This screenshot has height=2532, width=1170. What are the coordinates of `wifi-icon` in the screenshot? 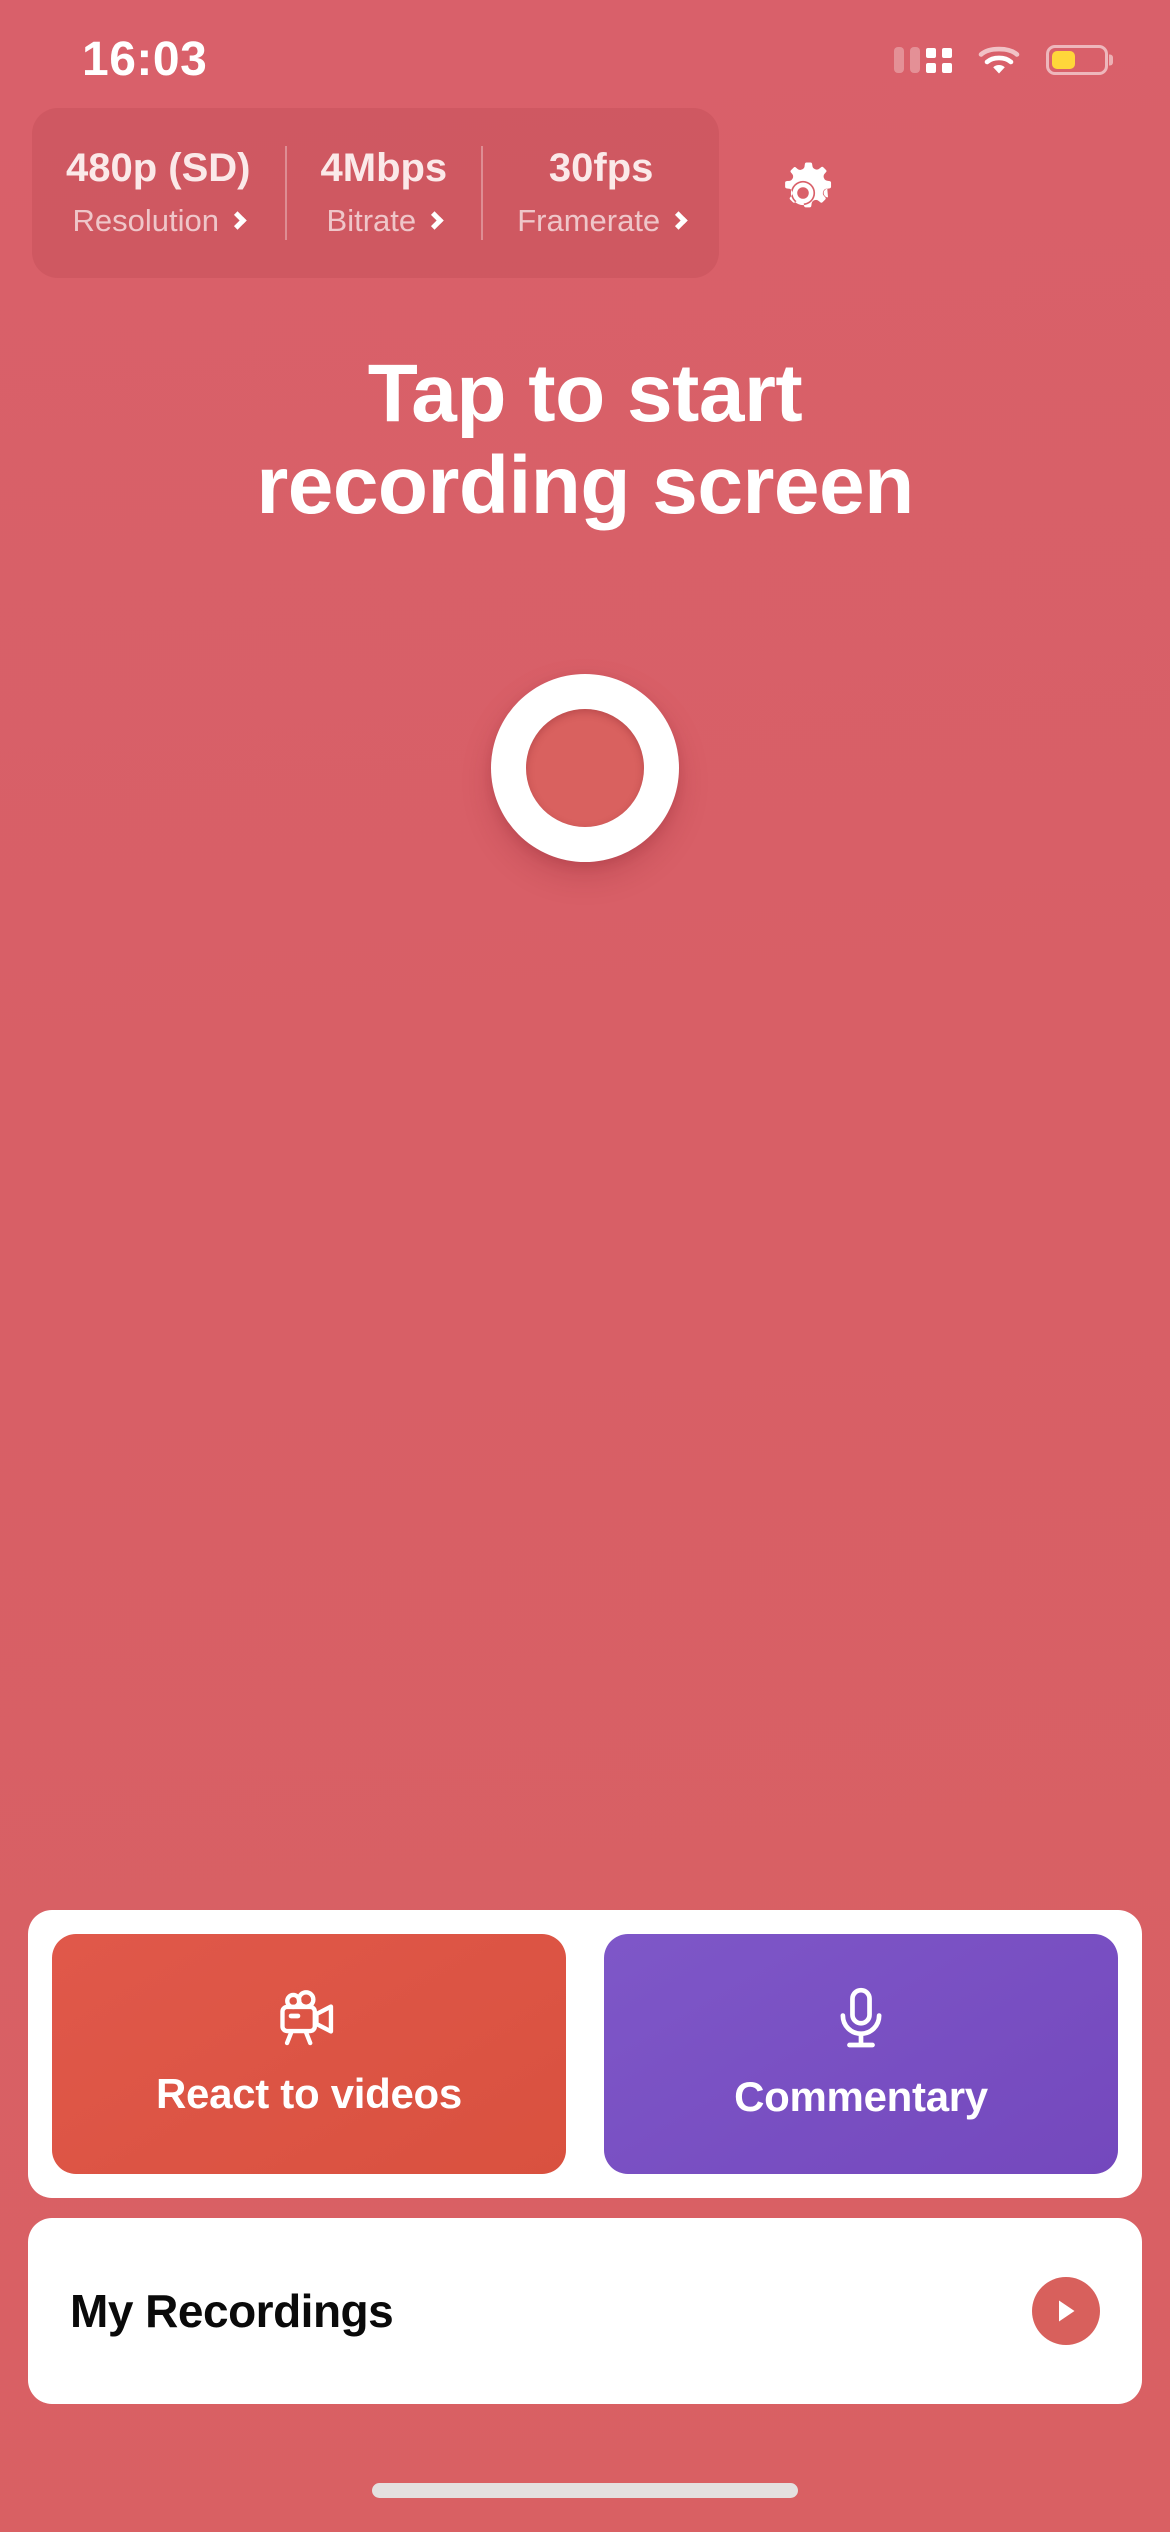 It's located at (999, 60).